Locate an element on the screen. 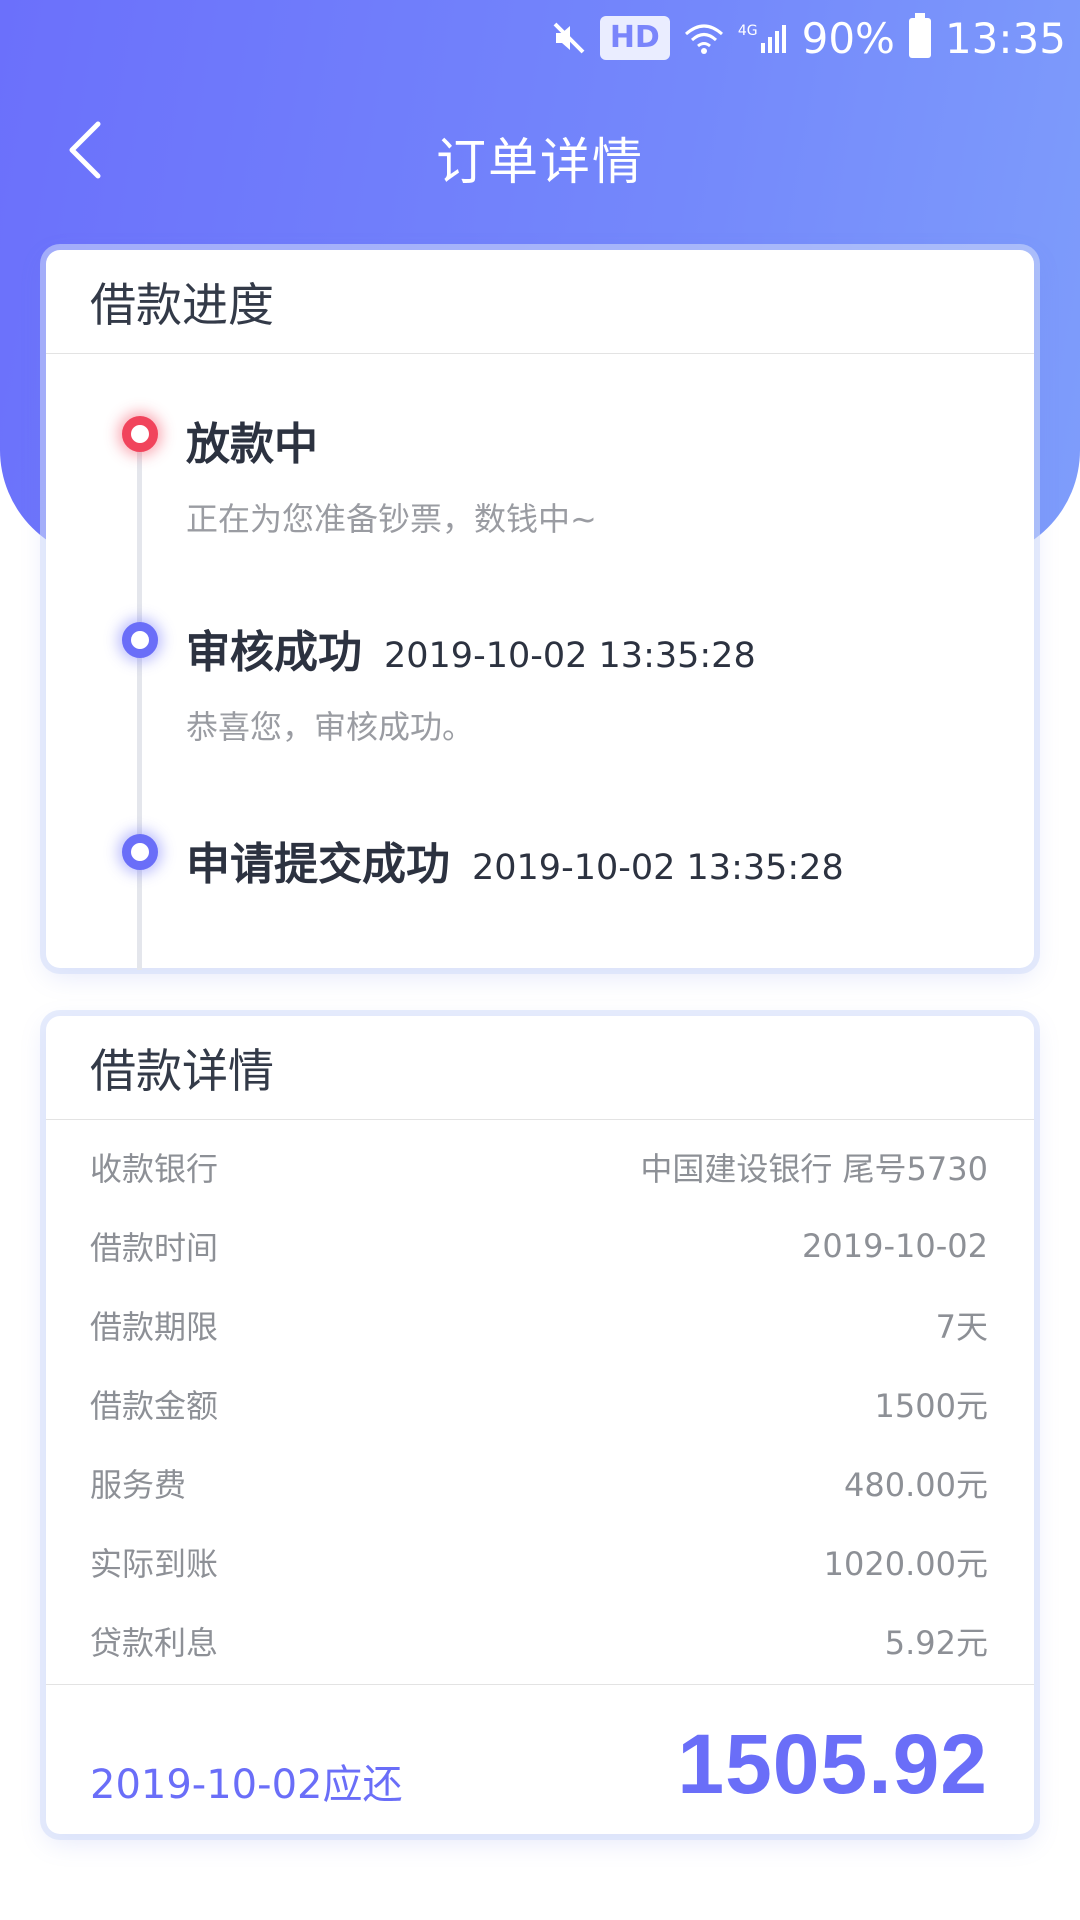 The width and height of the screenshot is (1080, 1920). step-title: 审核成功 is located at coordinates (274, 652).